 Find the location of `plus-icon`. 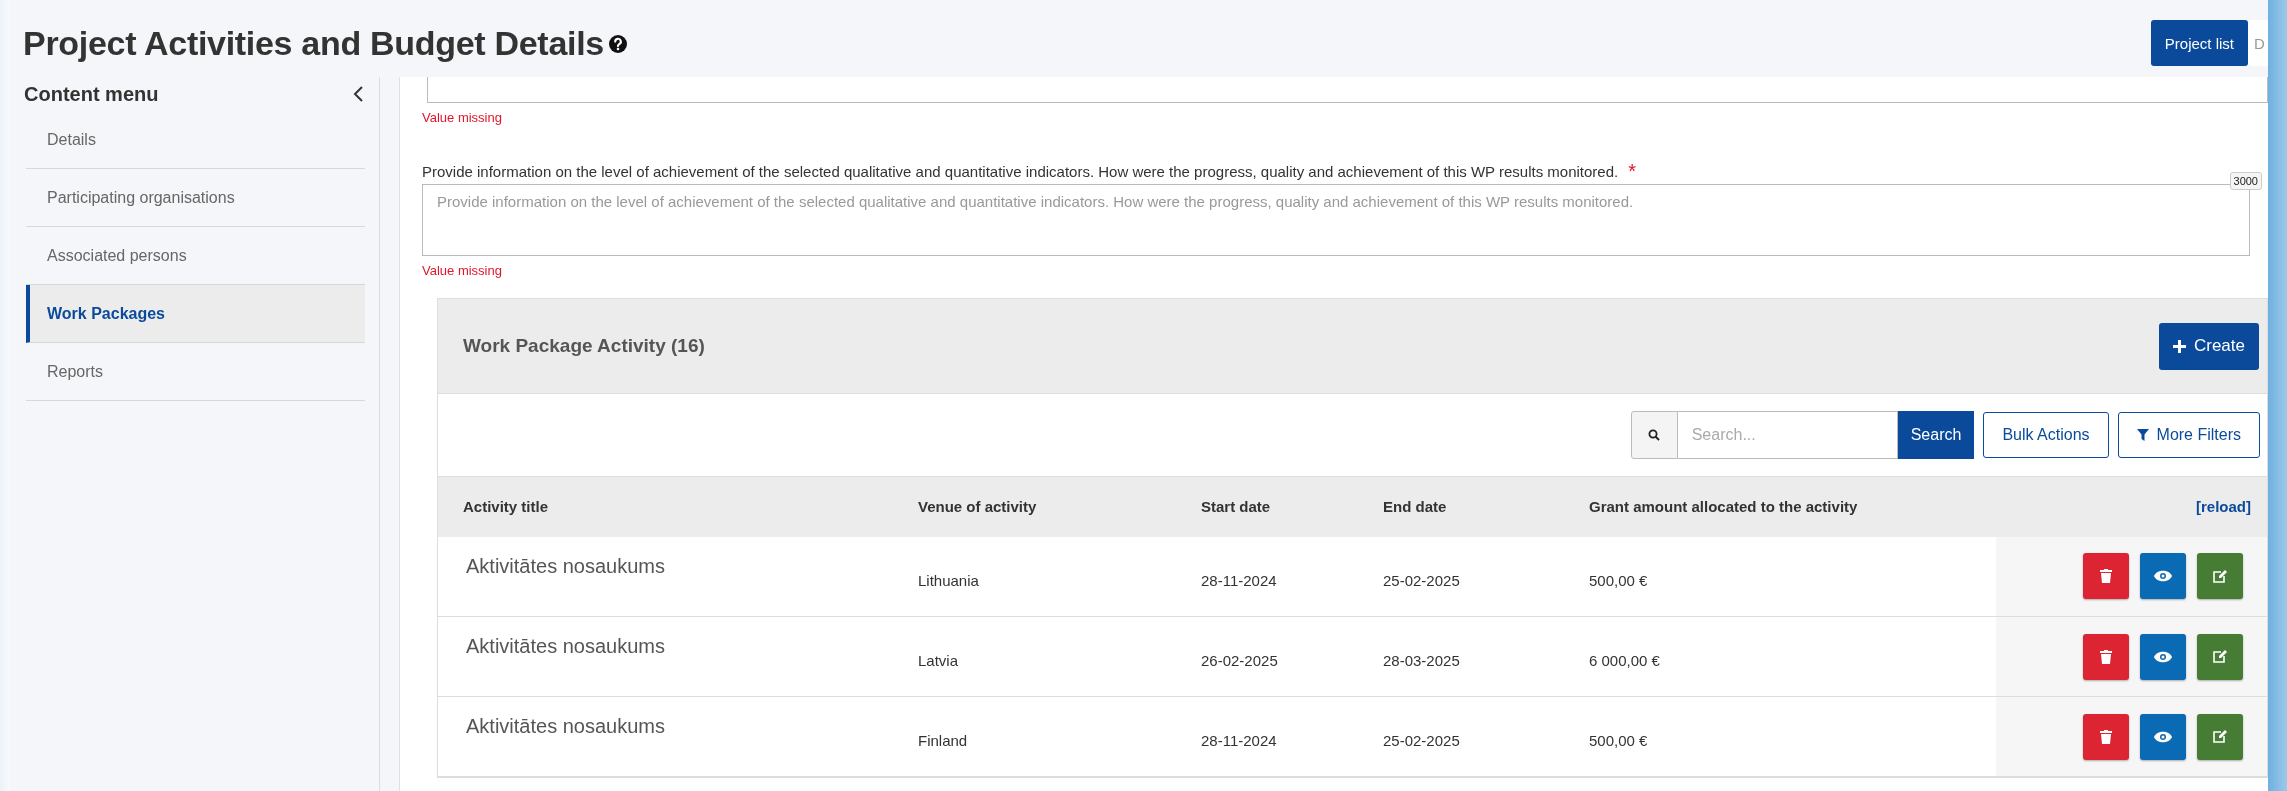

plus-icon is located at coordinates (2179, 346).